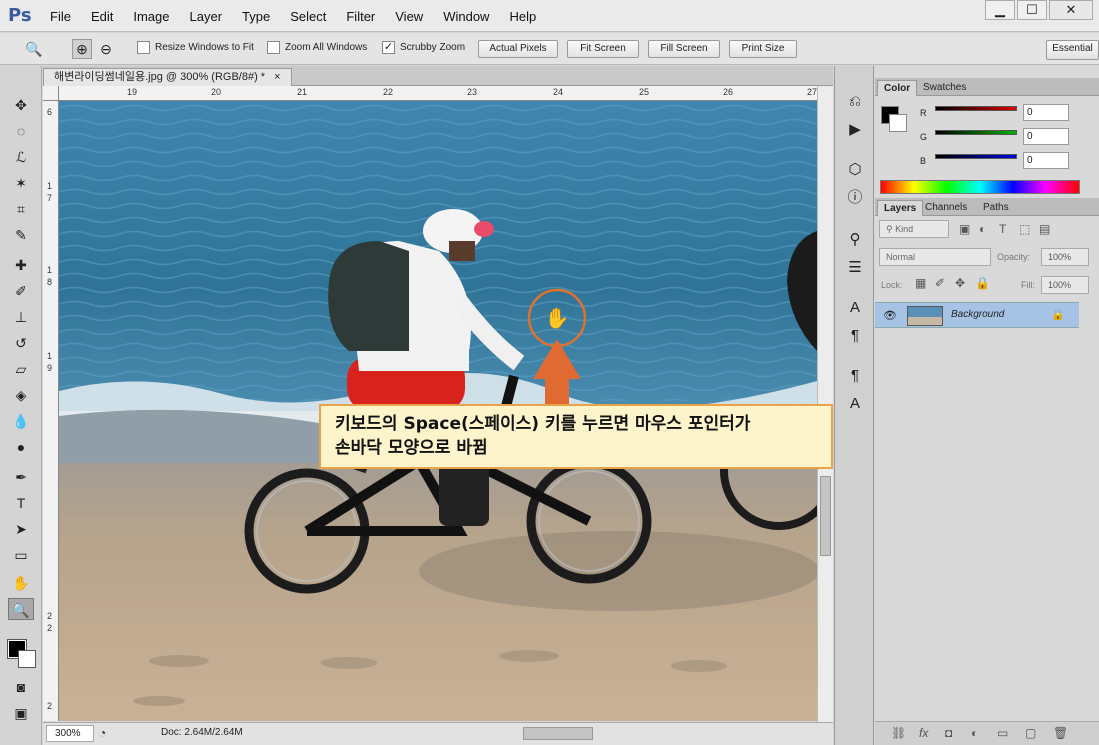 Image resolution: width=1099 pixels, height=745 pixels. Describe the element at coordinates (21, 529) in the screenshot. I see `path-selection-tool-icon: ➤` at that location.